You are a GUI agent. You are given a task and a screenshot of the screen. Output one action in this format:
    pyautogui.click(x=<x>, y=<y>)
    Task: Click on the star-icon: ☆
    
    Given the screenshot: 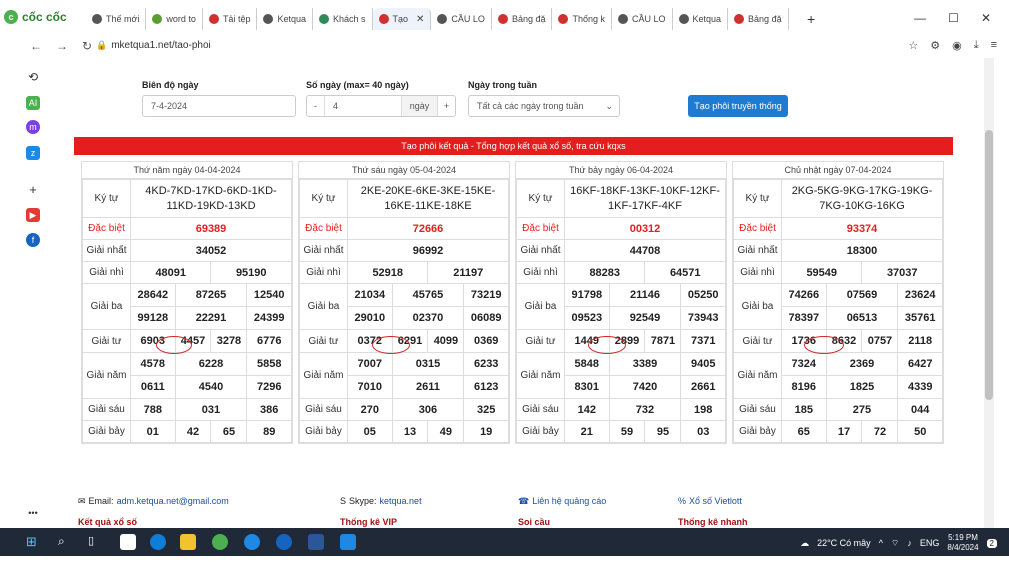 What is the action you would take?
    pyautogui.click(x=913, y=45)
    